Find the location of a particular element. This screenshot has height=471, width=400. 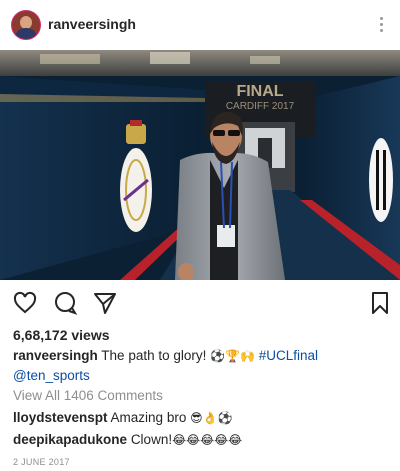

caption-hashtag: #UCLfinal is located at coordinates (288, 355).